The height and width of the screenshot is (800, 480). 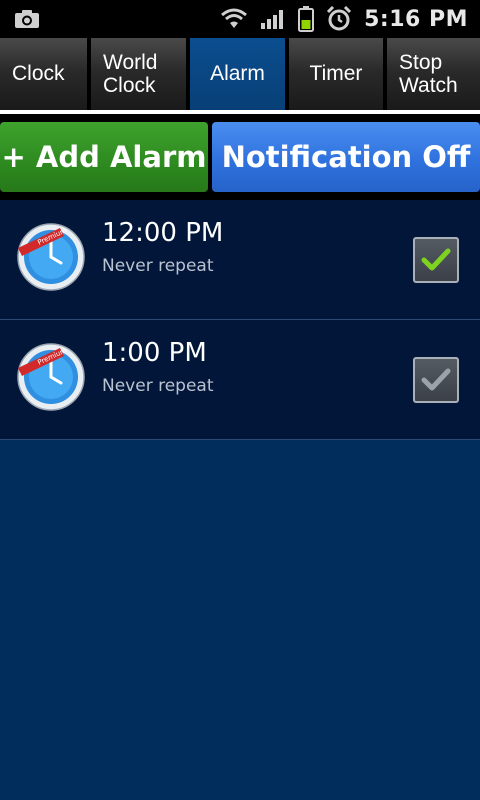 I want to click on tab-world-clock-line1: World, so click(x=130, y=62).